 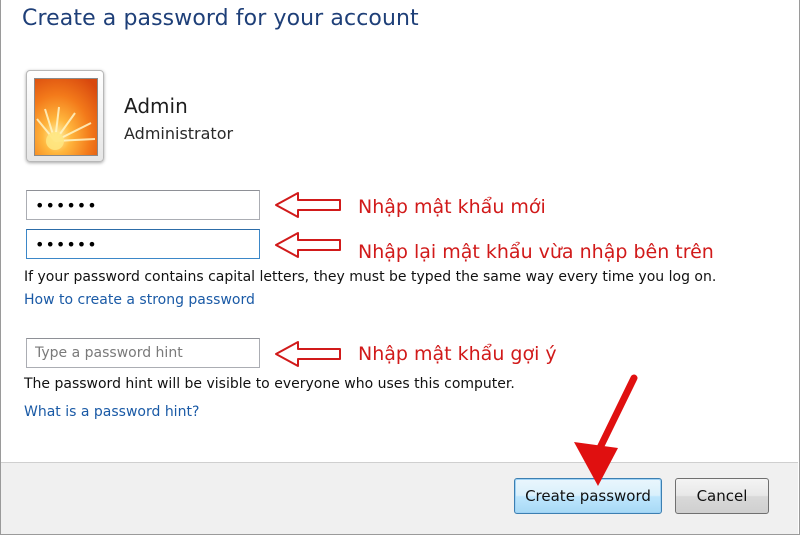 I want to click on password-hint-link: What is a password hint?, so click(x=111, y=412).